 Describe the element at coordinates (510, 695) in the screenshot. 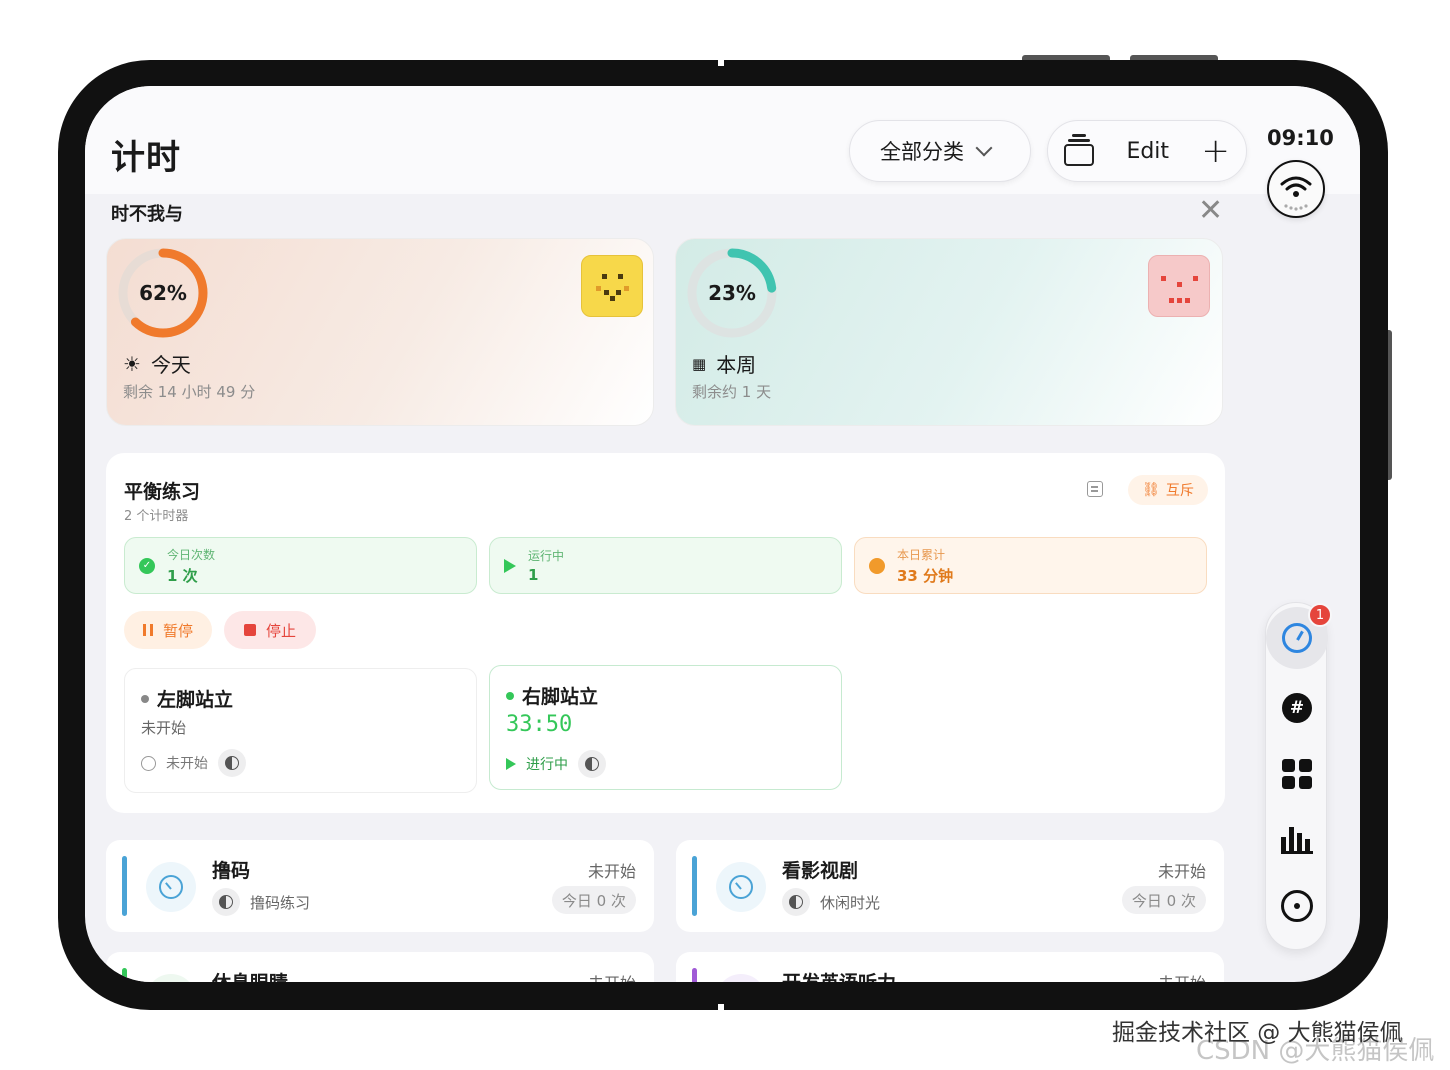

I see `status-dot` at that location.